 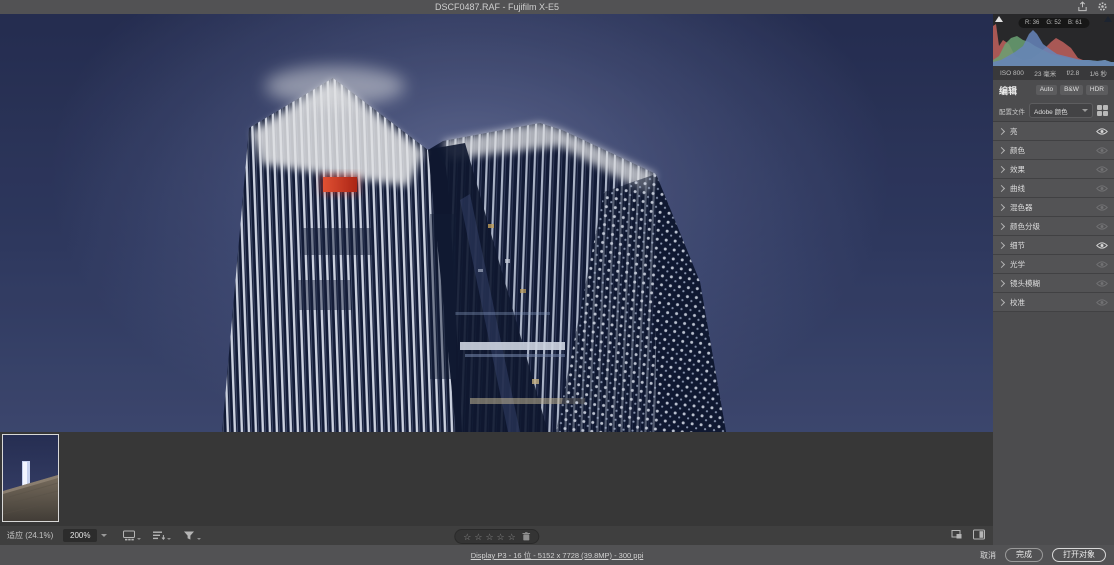 What do you see at coordinates (1098, 74) in the screenshot?
I see `exif-shutter: 1/6 秒` at bounding box center [1098, 74].